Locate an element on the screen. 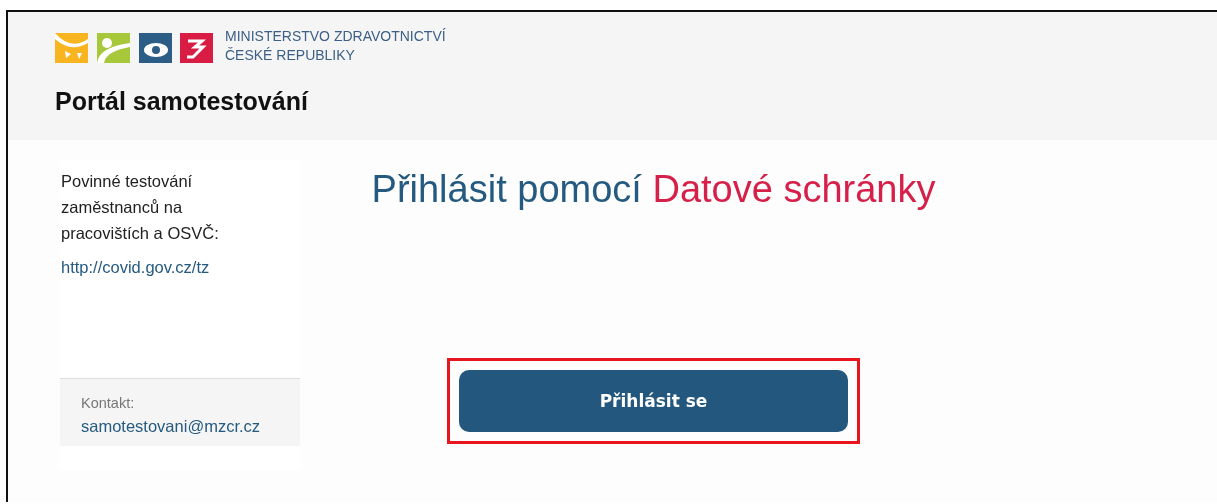  login-heading: Přihlásit pomocí Datové schránky is located at coordinates (653, 189).